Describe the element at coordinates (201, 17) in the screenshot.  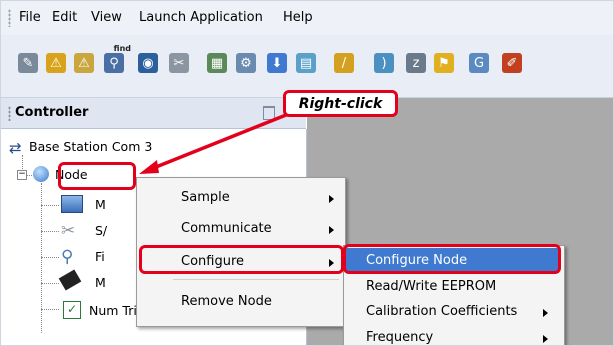
I see `menu-launch-application: Launch Application` at that location.